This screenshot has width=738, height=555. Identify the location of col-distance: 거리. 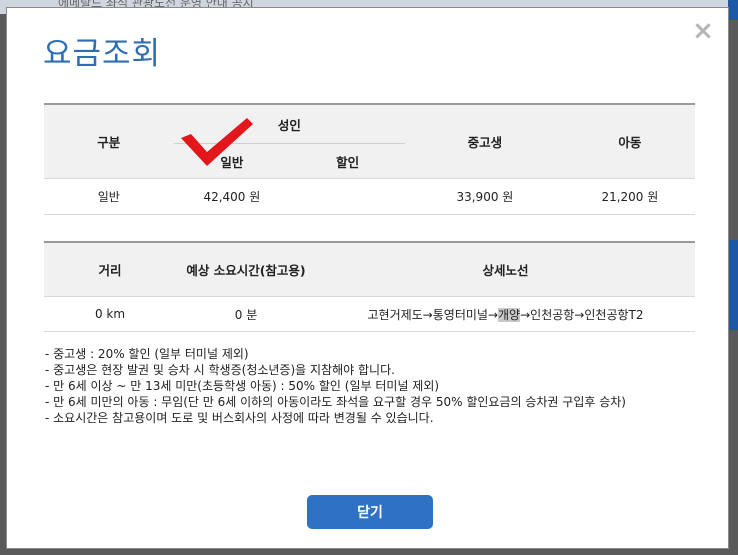
(110, 269).